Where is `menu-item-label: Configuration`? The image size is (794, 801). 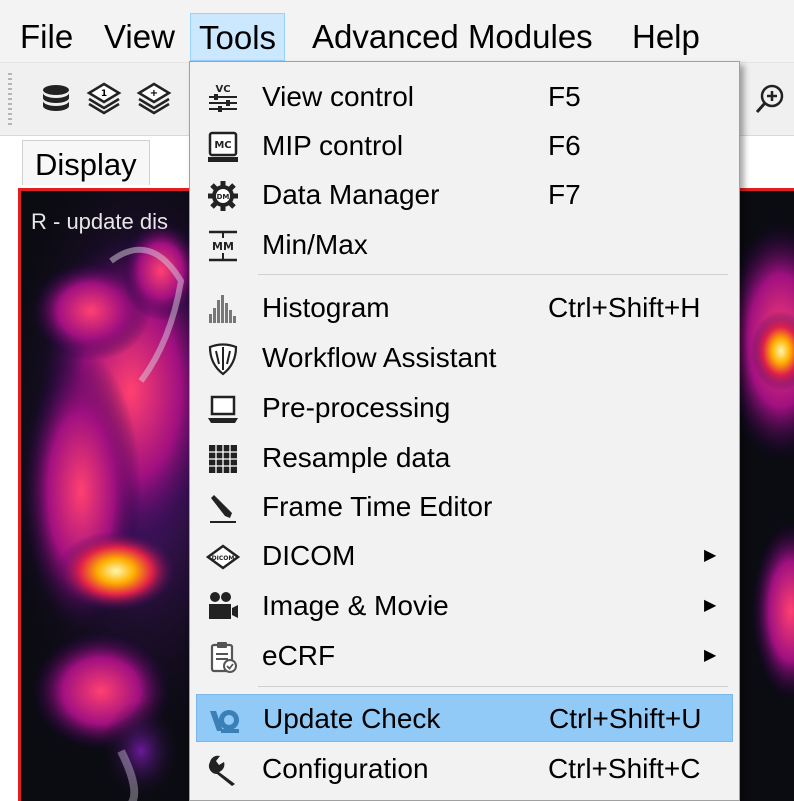
menu-item-label: Configuration is located at coordinates (345, 768).